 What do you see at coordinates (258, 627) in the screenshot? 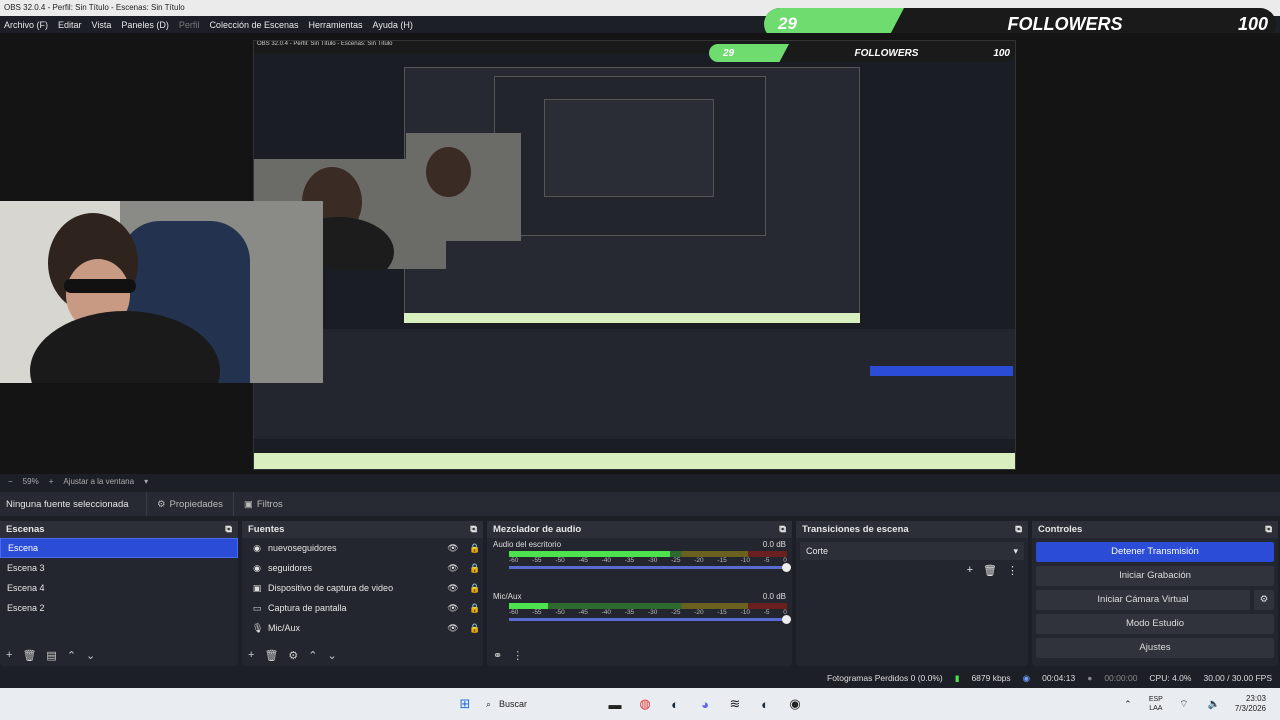
I see `mic-icon: 🎙` at bounding box center [258, 627].